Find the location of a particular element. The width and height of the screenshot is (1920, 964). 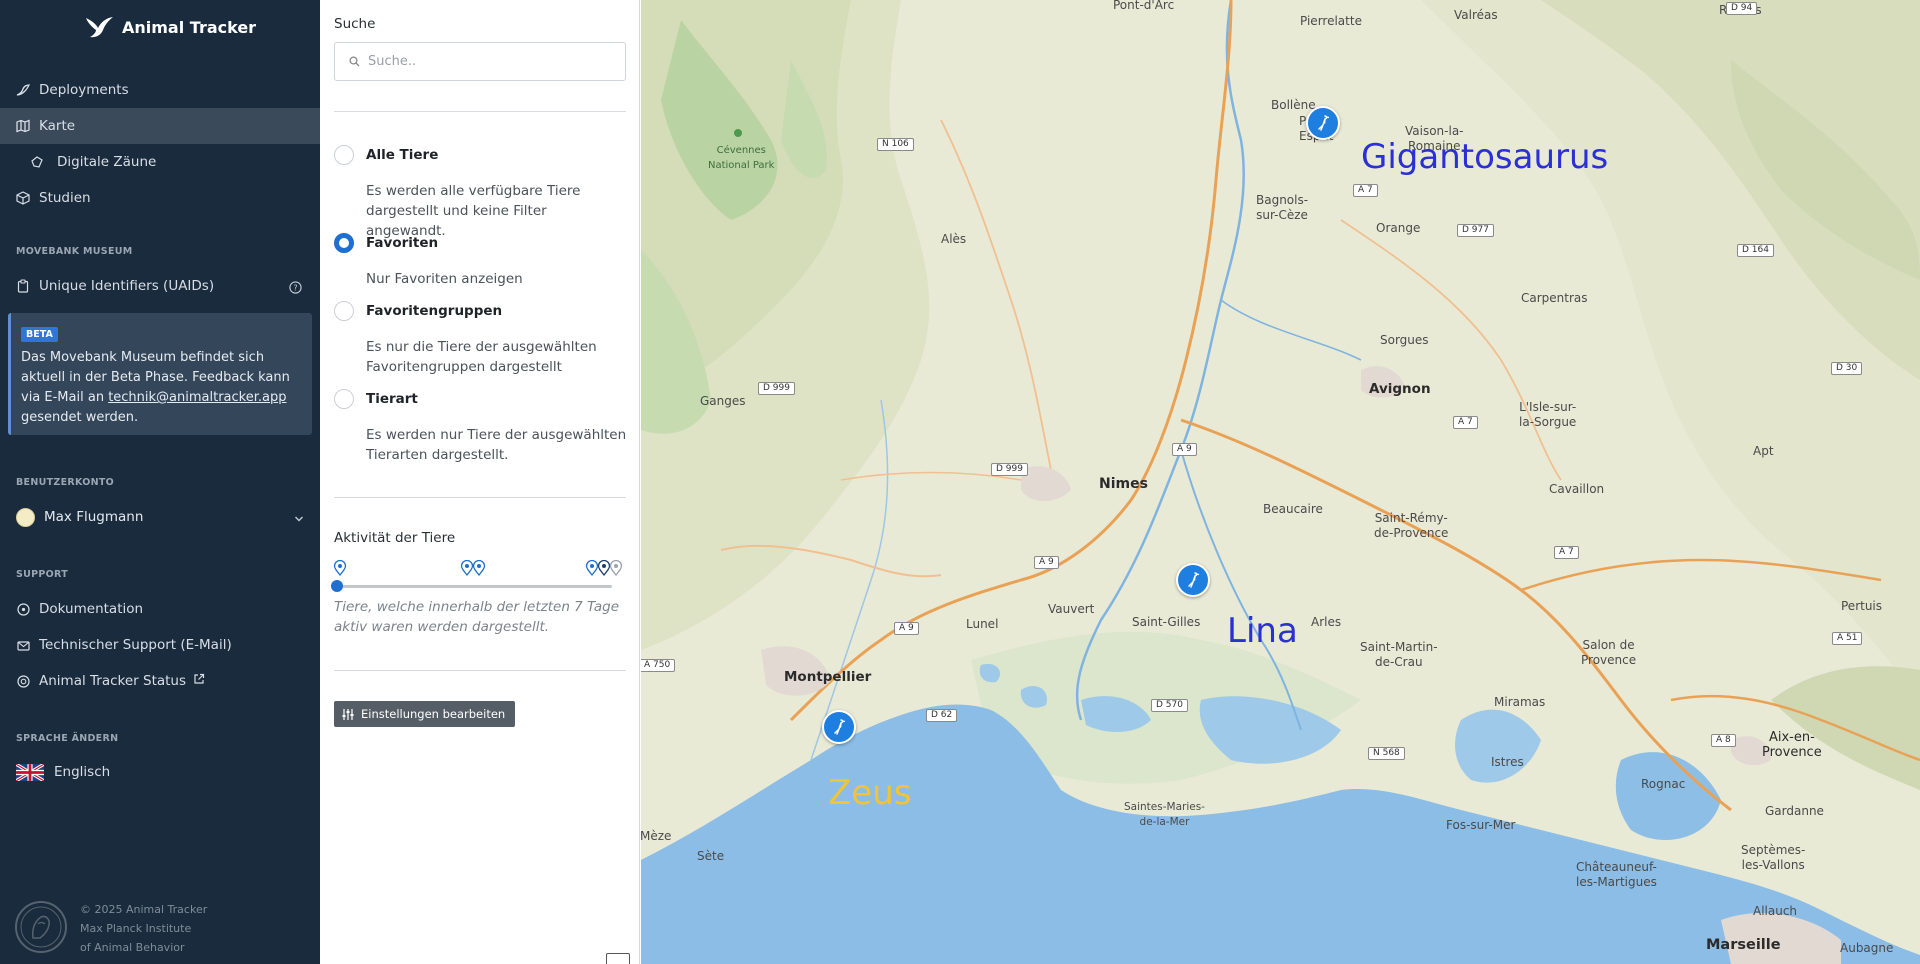

info-icon is located at coordinates (23, 609).